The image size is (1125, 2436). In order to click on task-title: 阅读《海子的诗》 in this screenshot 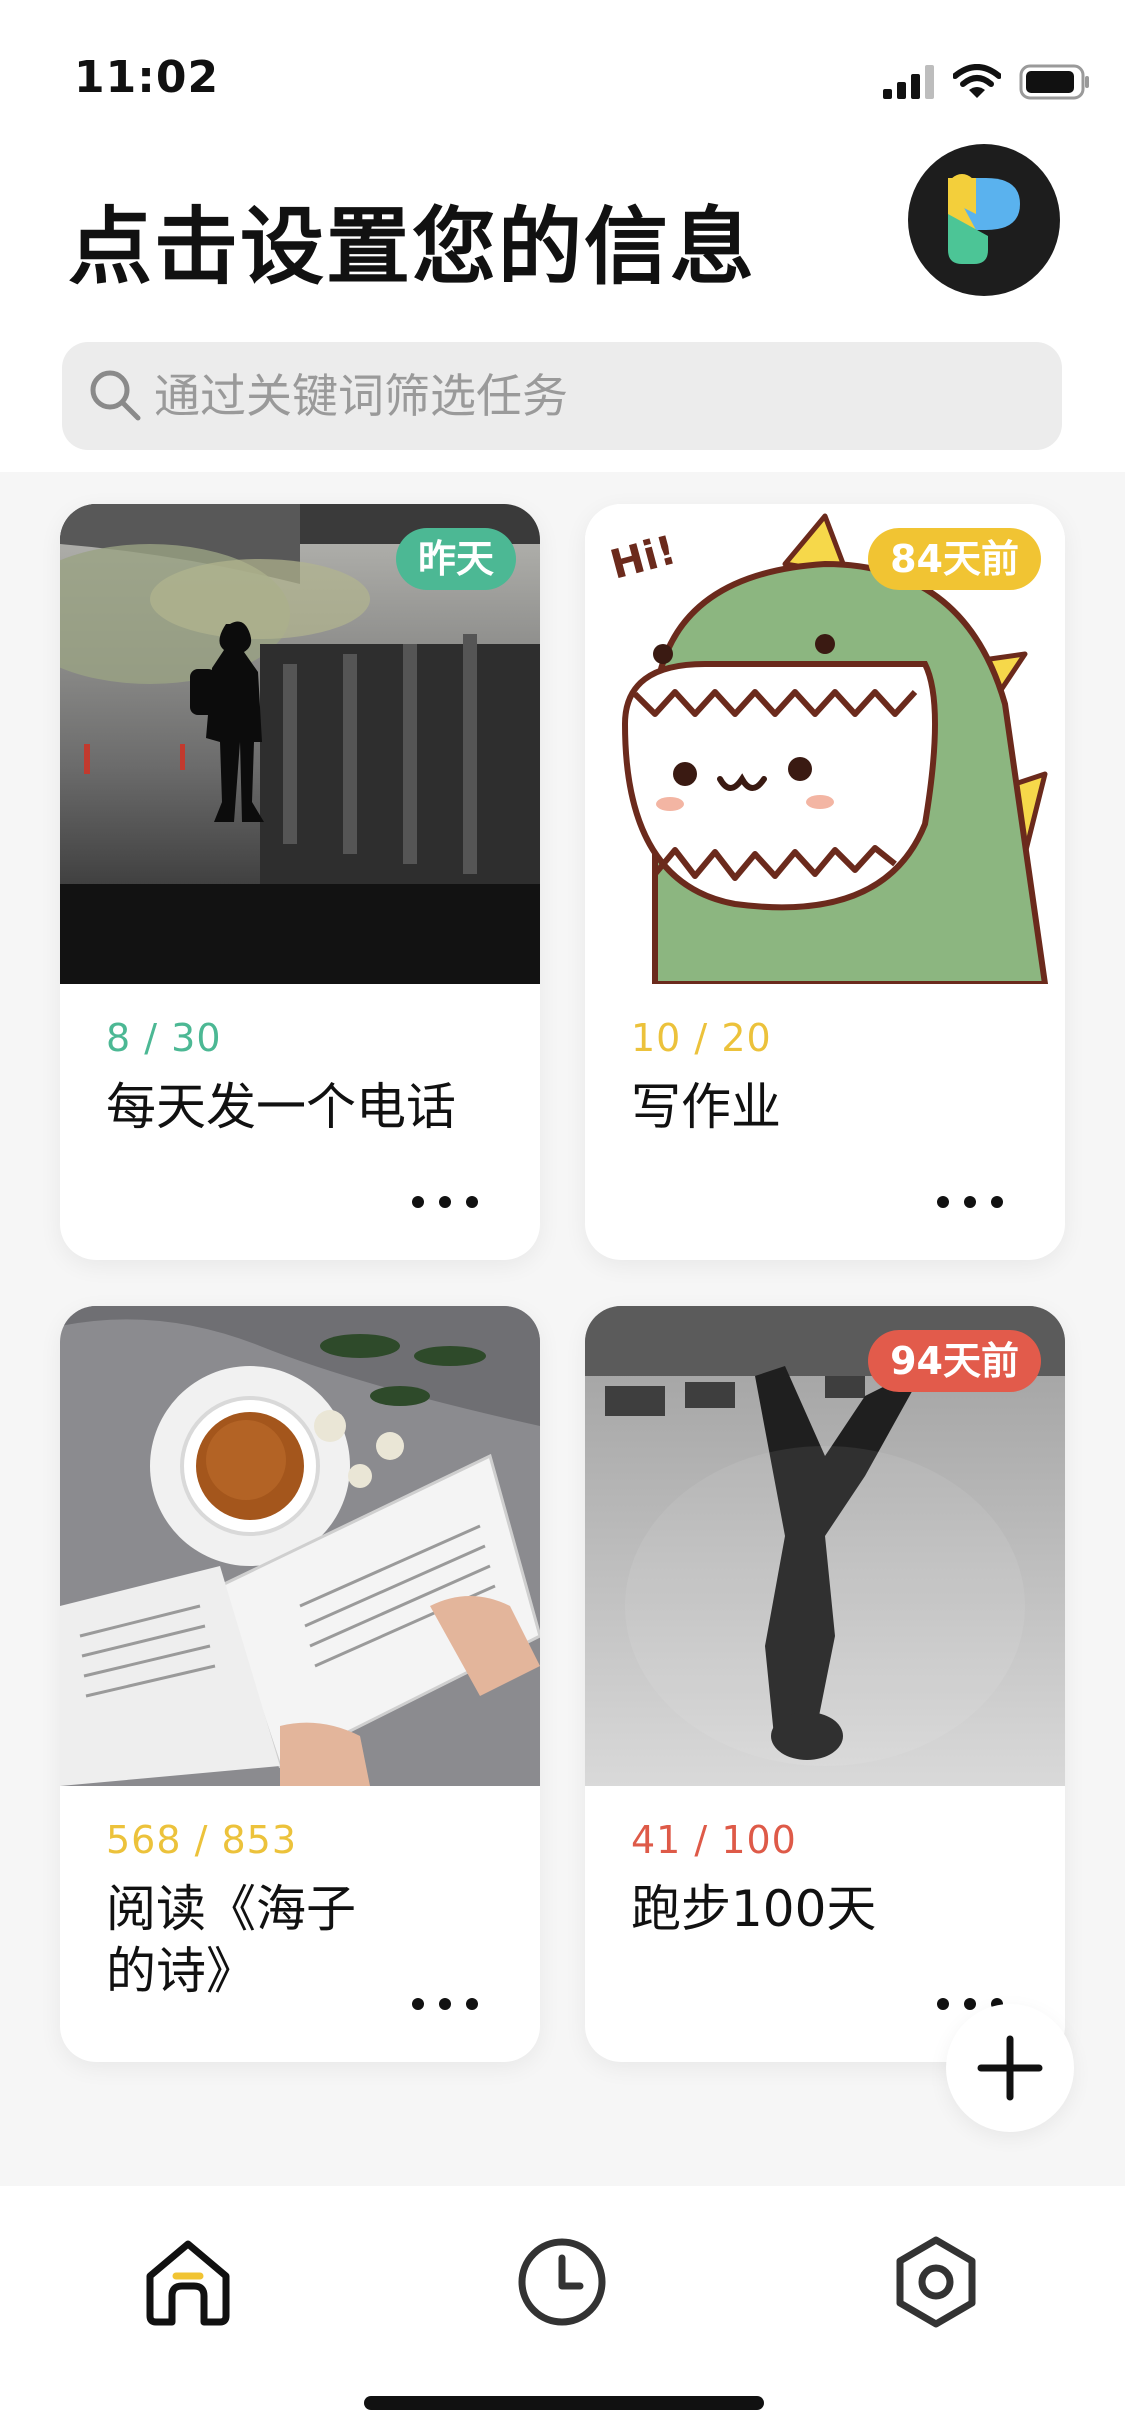, I will do `click(231, 1940)`.